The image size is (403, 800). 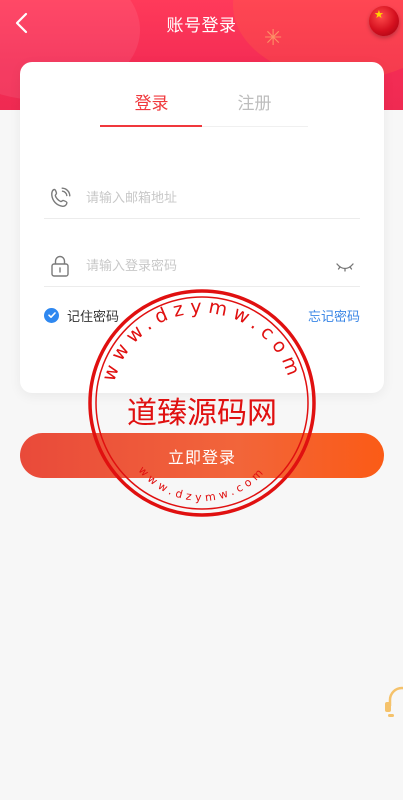 I want to click on lock-icon, so click(x=60, y=266).